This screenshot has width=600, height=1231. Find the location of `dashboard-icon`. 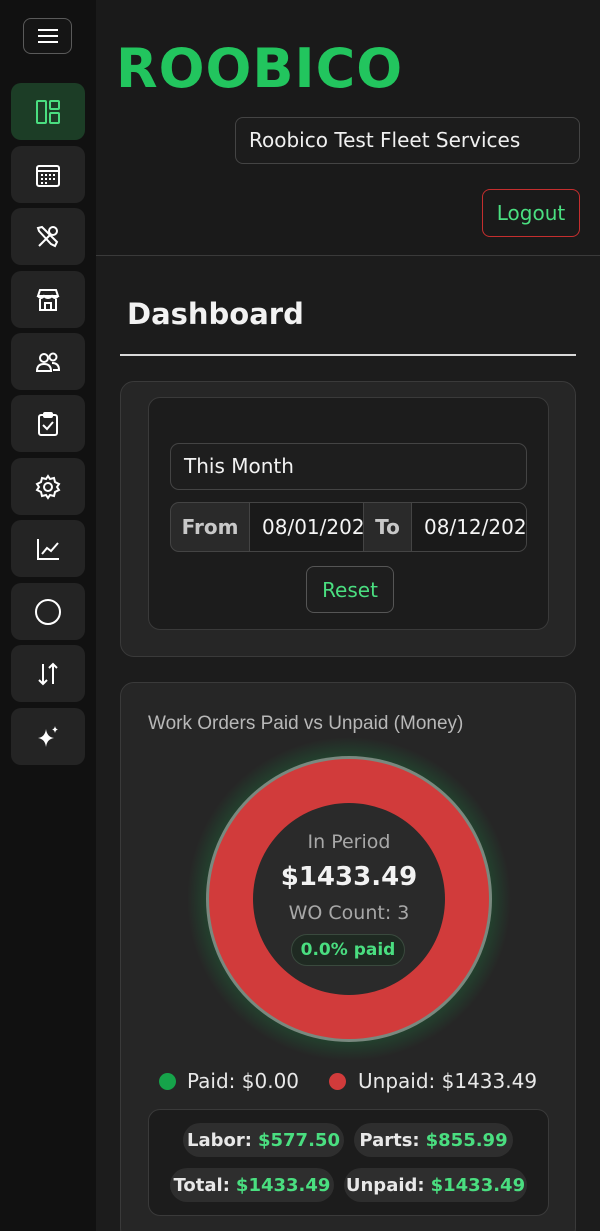

dashboard-icon is located at coordinates (48, 111).